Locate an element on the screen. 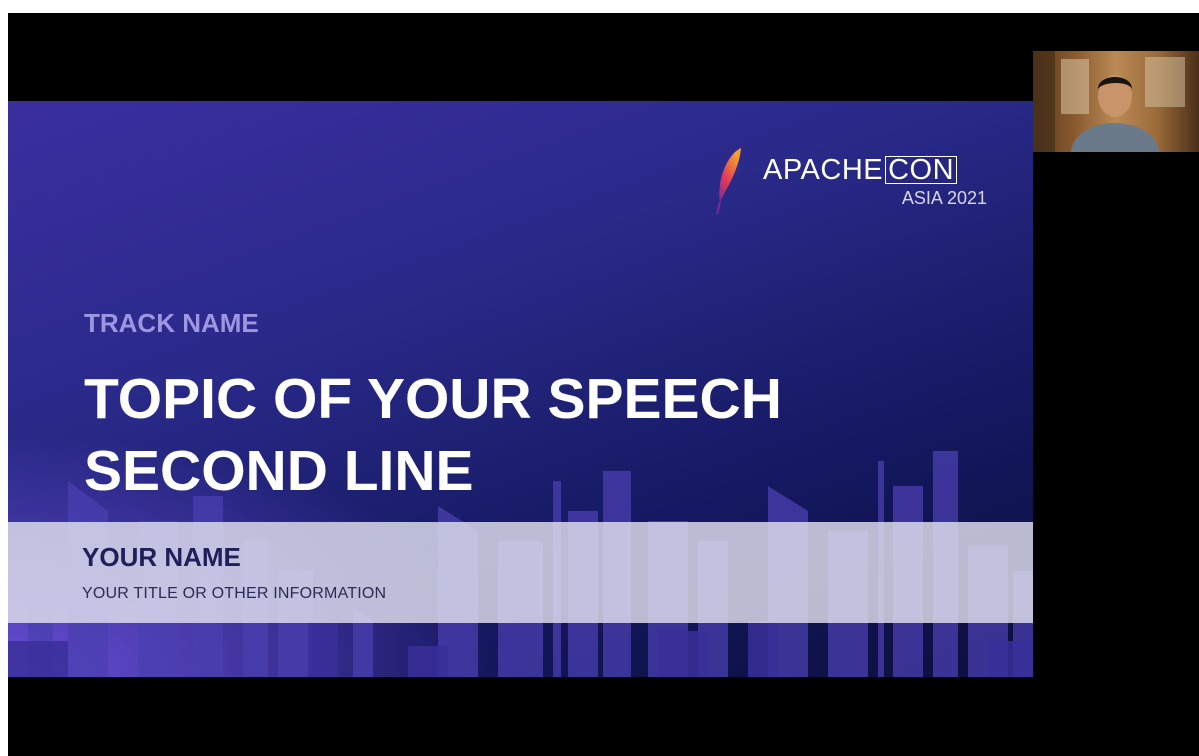 Image resolution: width=1199 pixels, height=756 pixels. person-video-icon is located at coordinates (1109, 101).